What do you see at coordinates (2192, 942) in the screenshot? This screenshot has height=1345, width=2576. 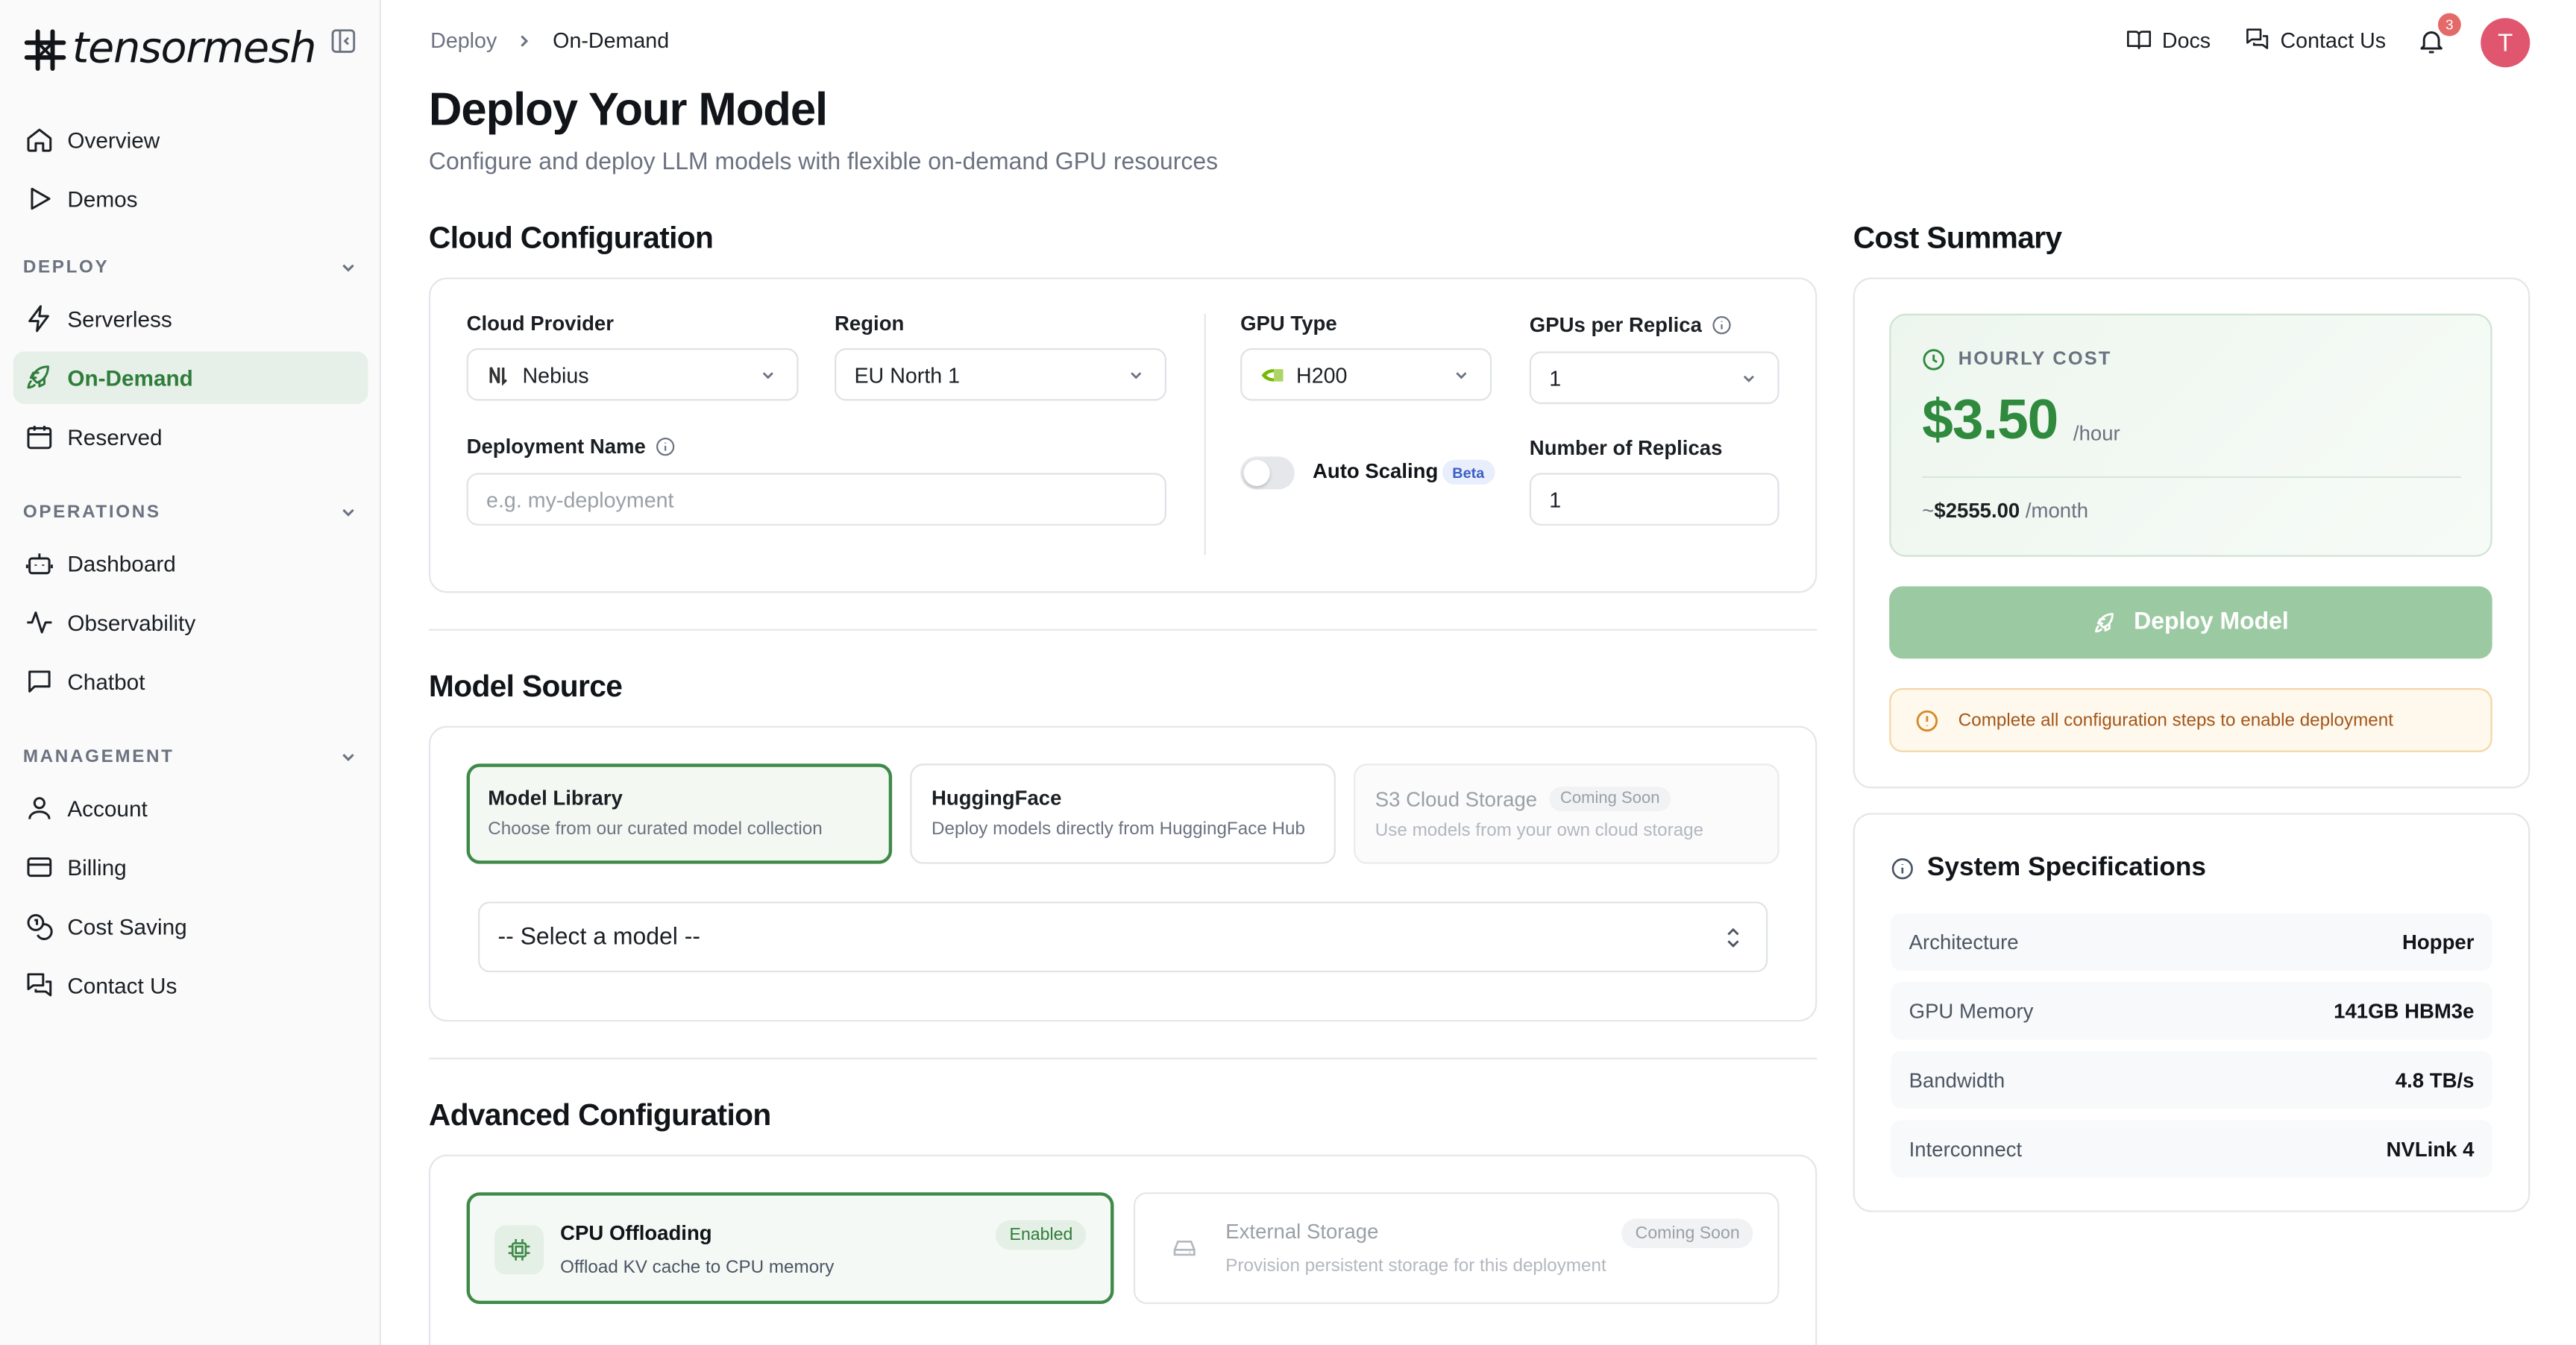 I see `spec-row-architecture: Architecture Hopper` at bounding box center [2192, 942].